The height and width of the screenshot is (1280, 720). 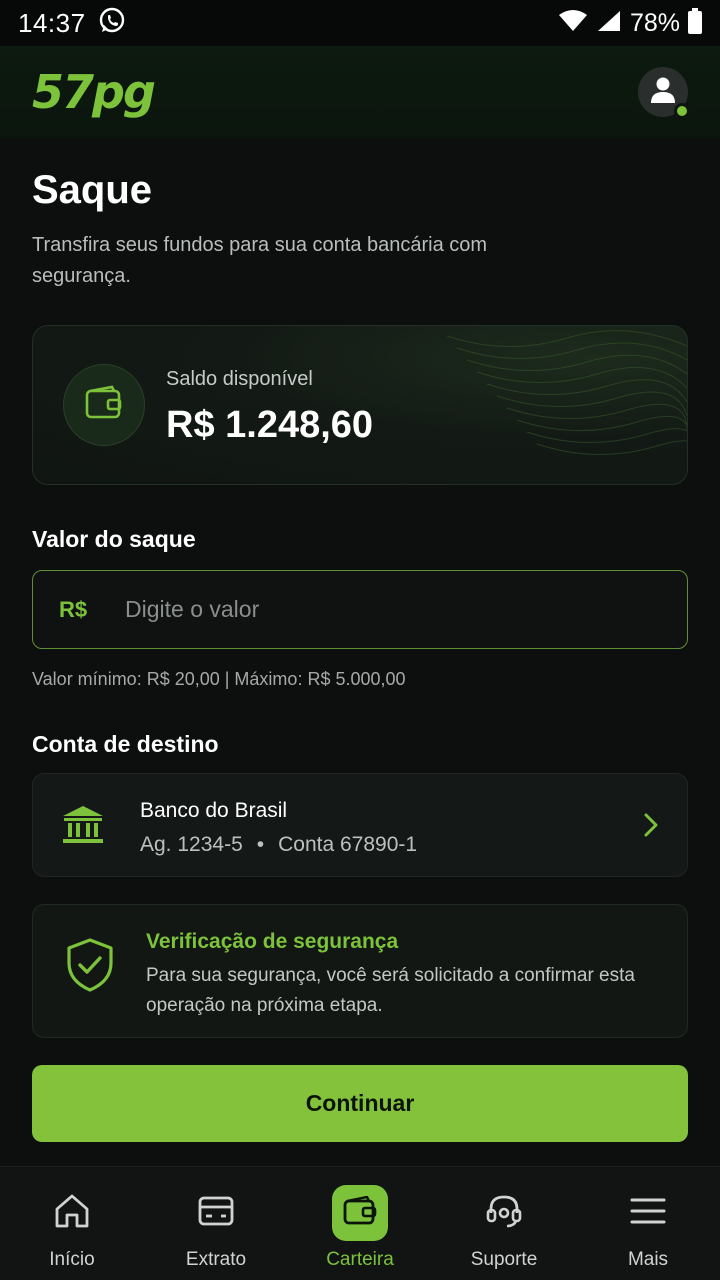 I want to click on user-icon, so click(x=663, y=92).